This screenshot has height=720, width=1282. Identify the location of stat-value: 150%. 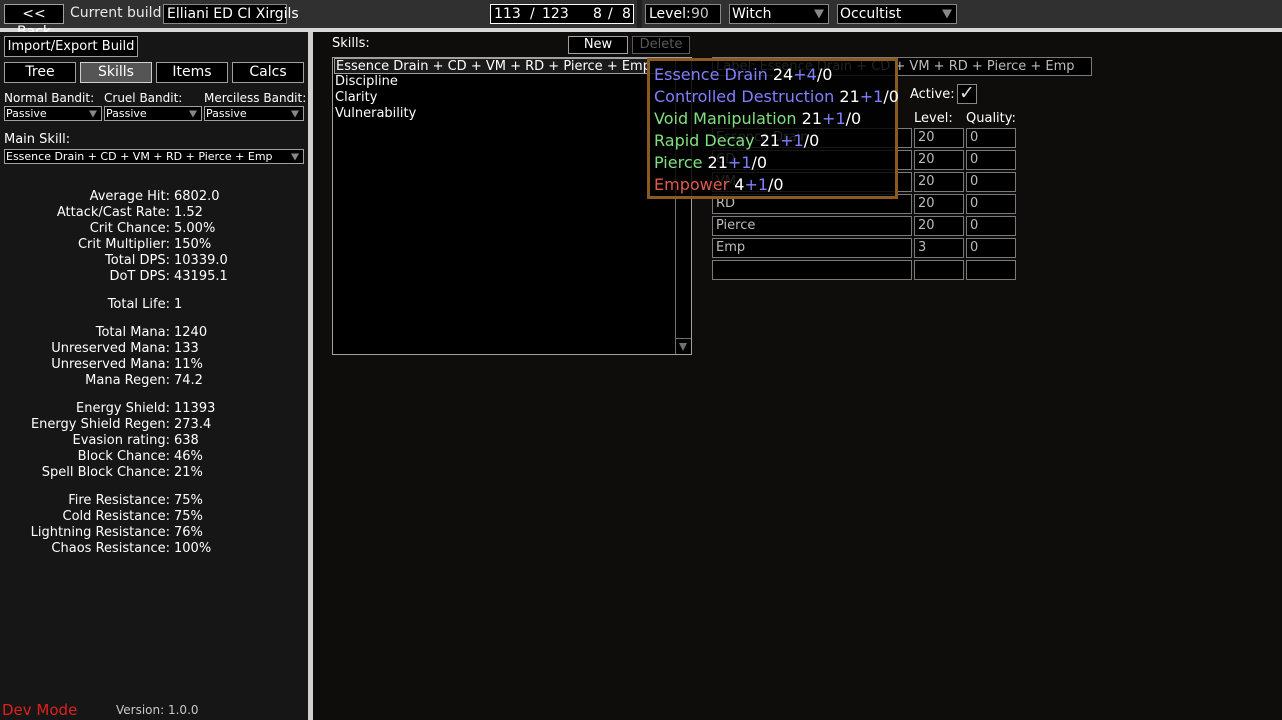
(193, 244).